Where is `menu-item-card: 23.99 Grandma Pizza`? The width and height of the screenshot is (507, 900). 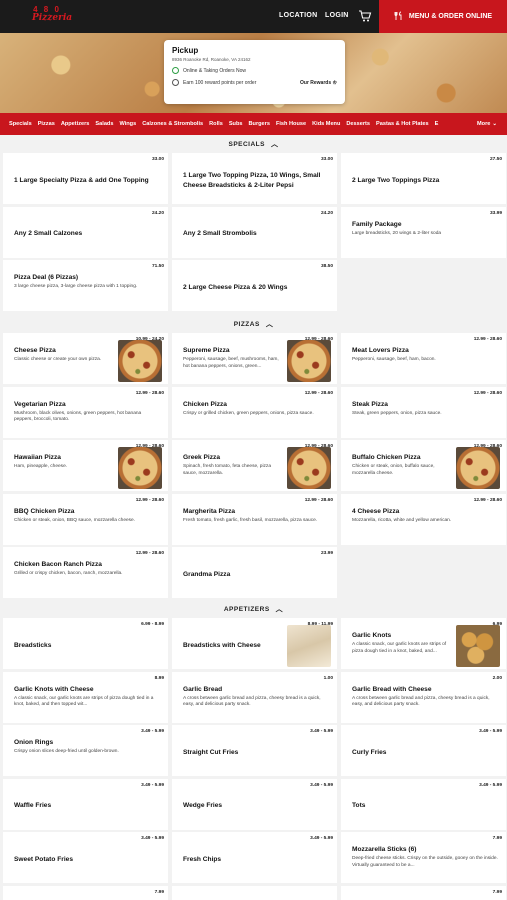
menu-item-card: 23.99 Grandma Pizza is located at coordinates (254, 572).